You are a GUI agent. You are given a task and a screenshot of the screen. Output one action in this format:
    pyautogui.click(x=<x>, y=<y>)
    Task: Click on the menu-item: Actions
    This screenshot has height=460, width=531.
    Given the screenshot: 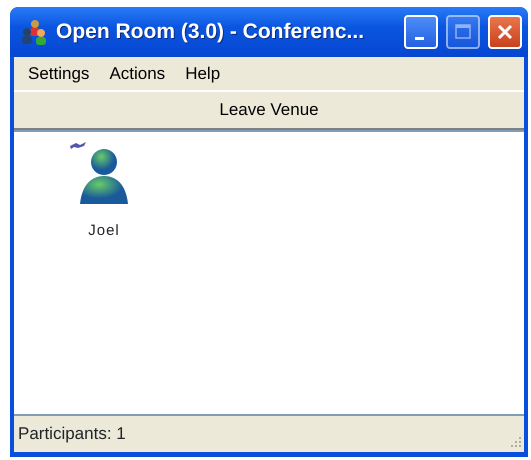 What is the action you would take?
    pyautogui.click(x=137, y=73)
    